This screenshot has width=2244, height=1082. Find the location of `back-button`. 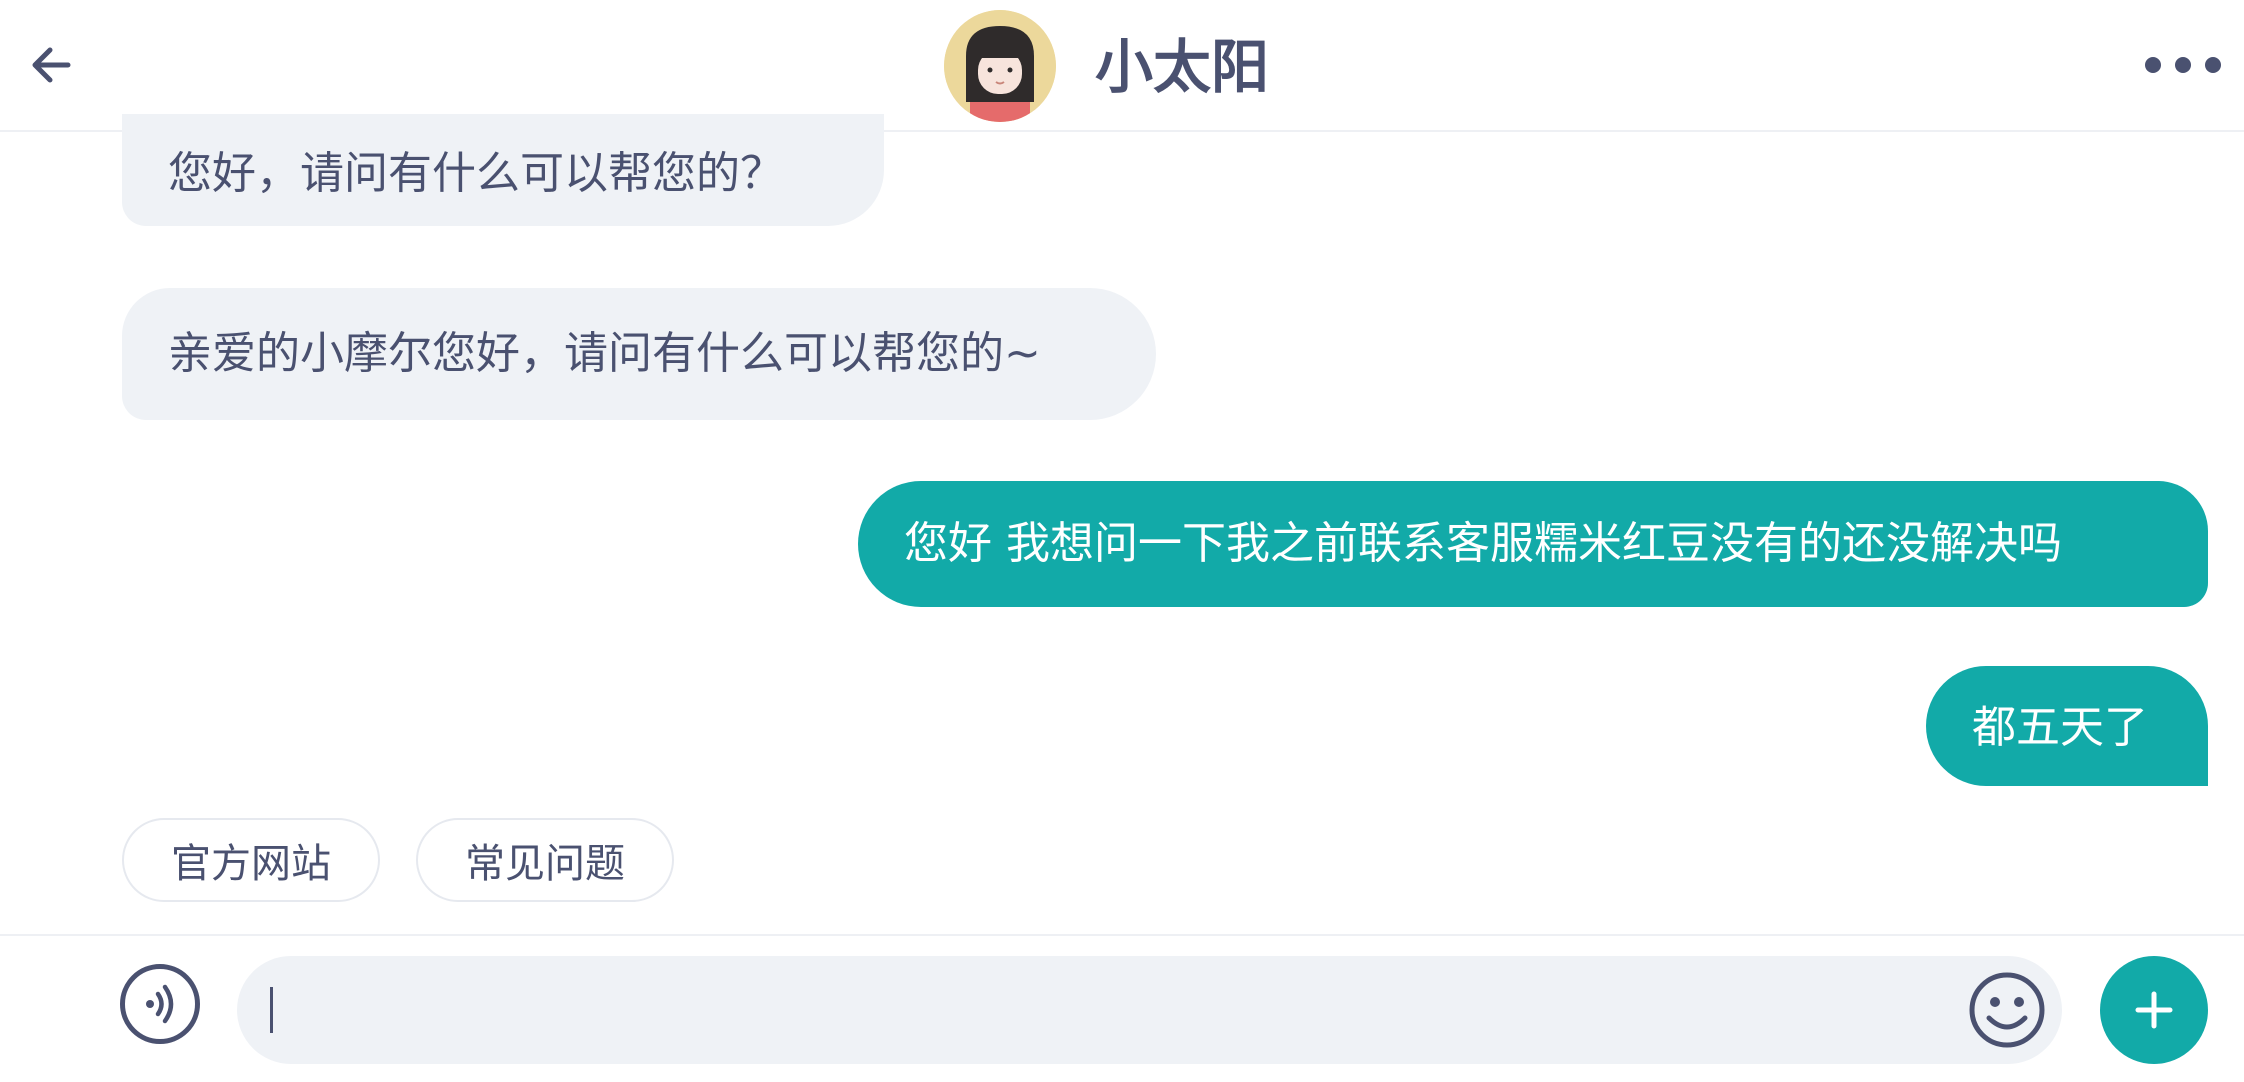

back-button is located at coordinates (51, 65).